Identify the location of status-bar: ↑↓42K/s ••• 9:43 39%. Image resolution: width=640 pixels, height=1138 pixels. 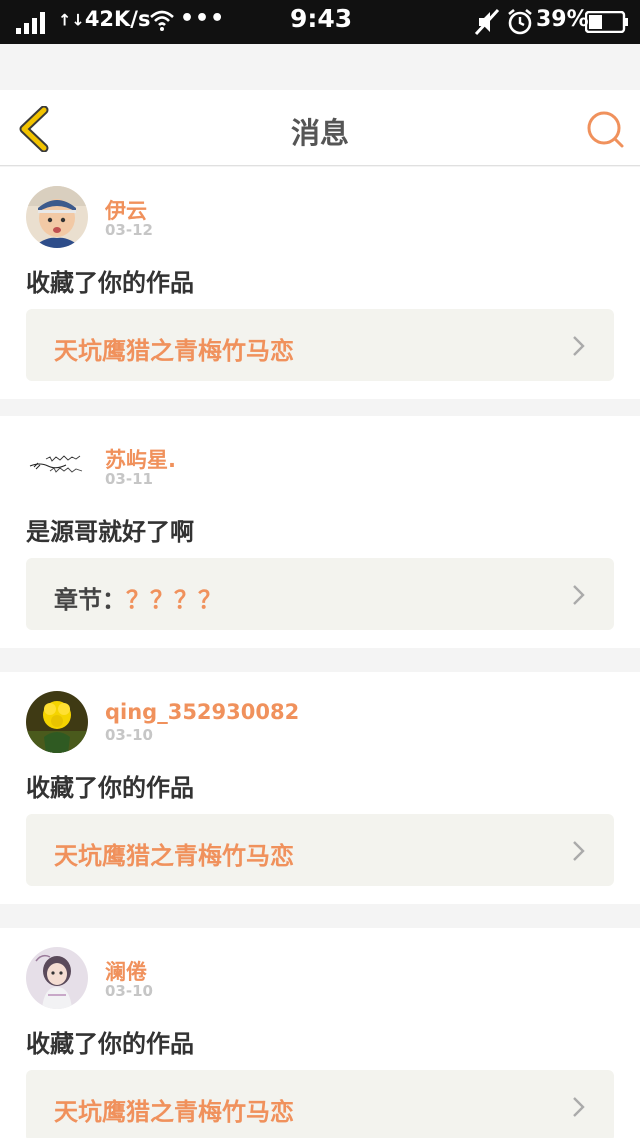
(320, 22).